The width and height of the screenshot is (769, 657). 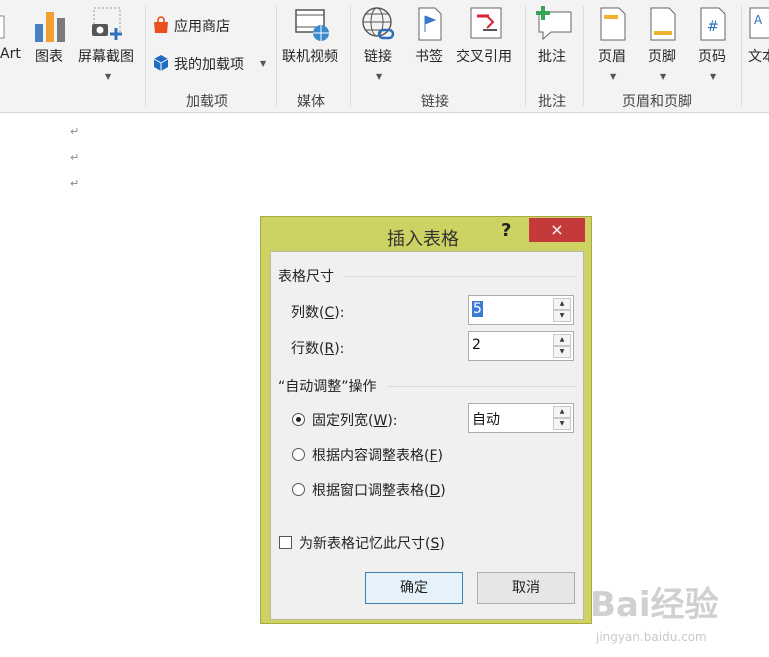 I want to click on close-button: ×, so click(x=557, y=230).